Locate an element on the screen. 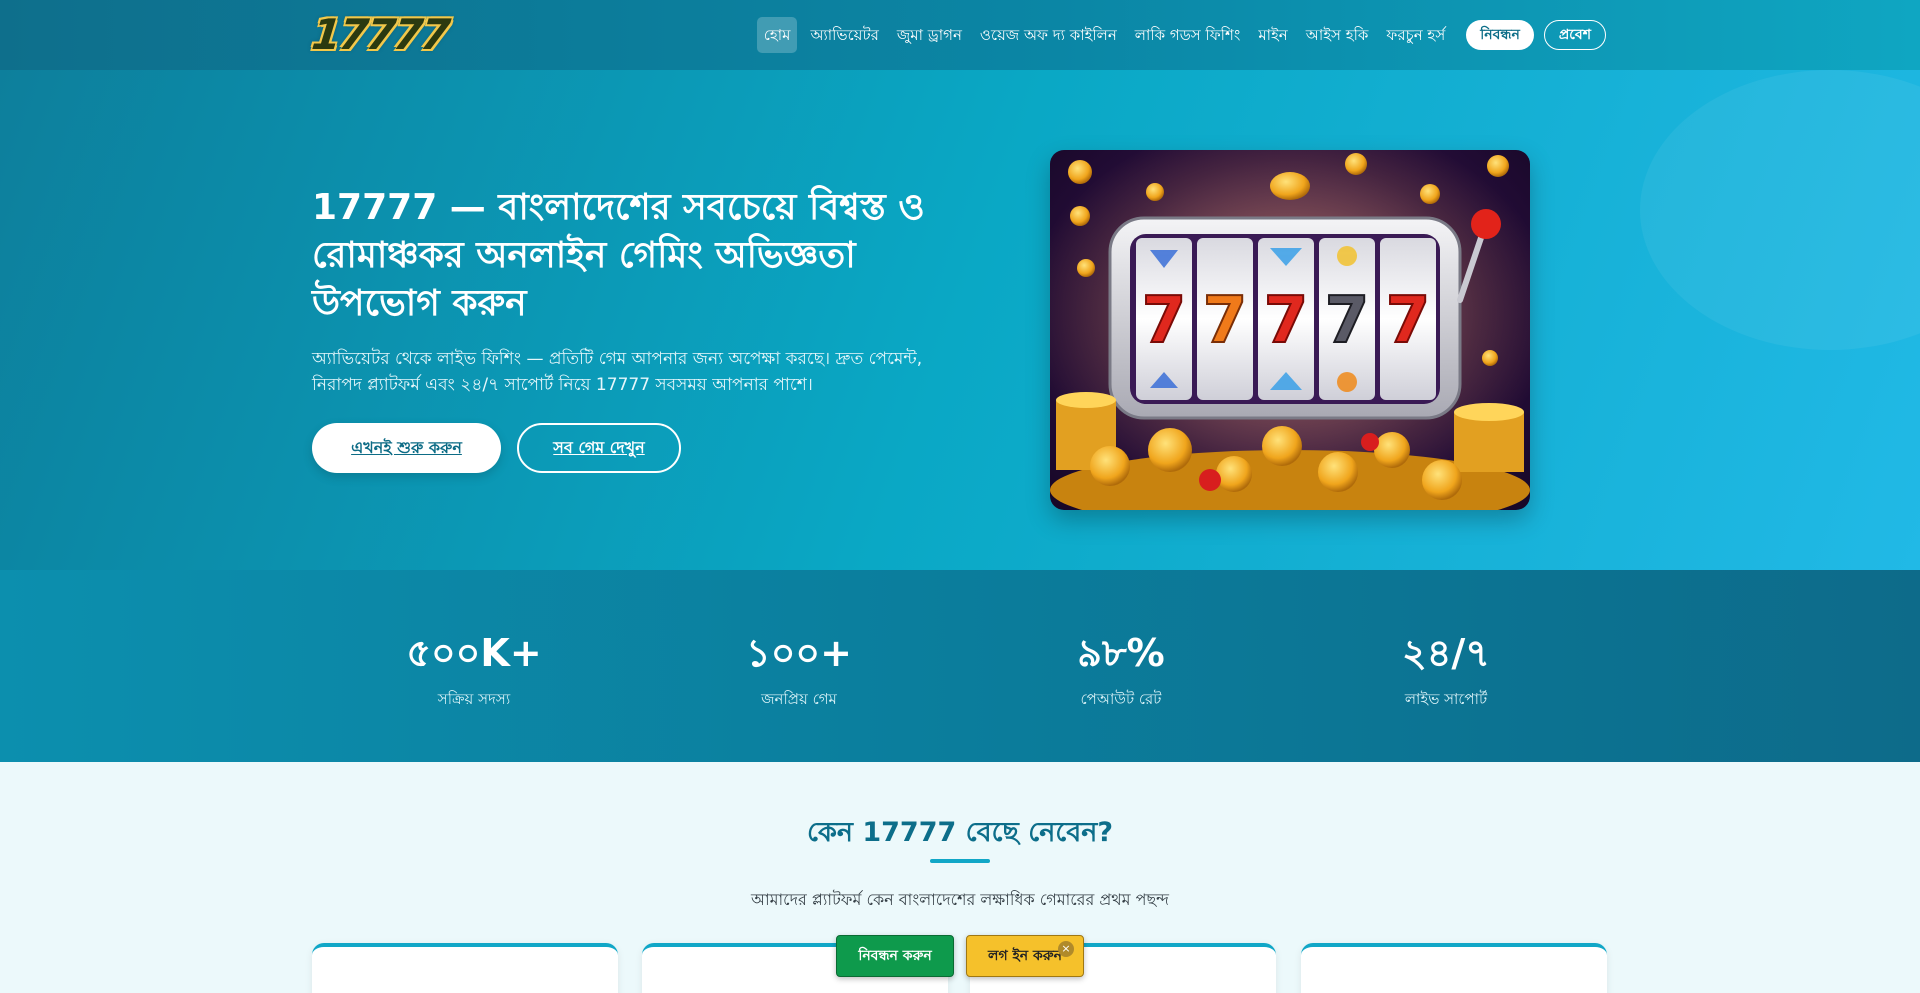  start-now-button: এখনই শুরু করুন is located at coordinates (406, 448).